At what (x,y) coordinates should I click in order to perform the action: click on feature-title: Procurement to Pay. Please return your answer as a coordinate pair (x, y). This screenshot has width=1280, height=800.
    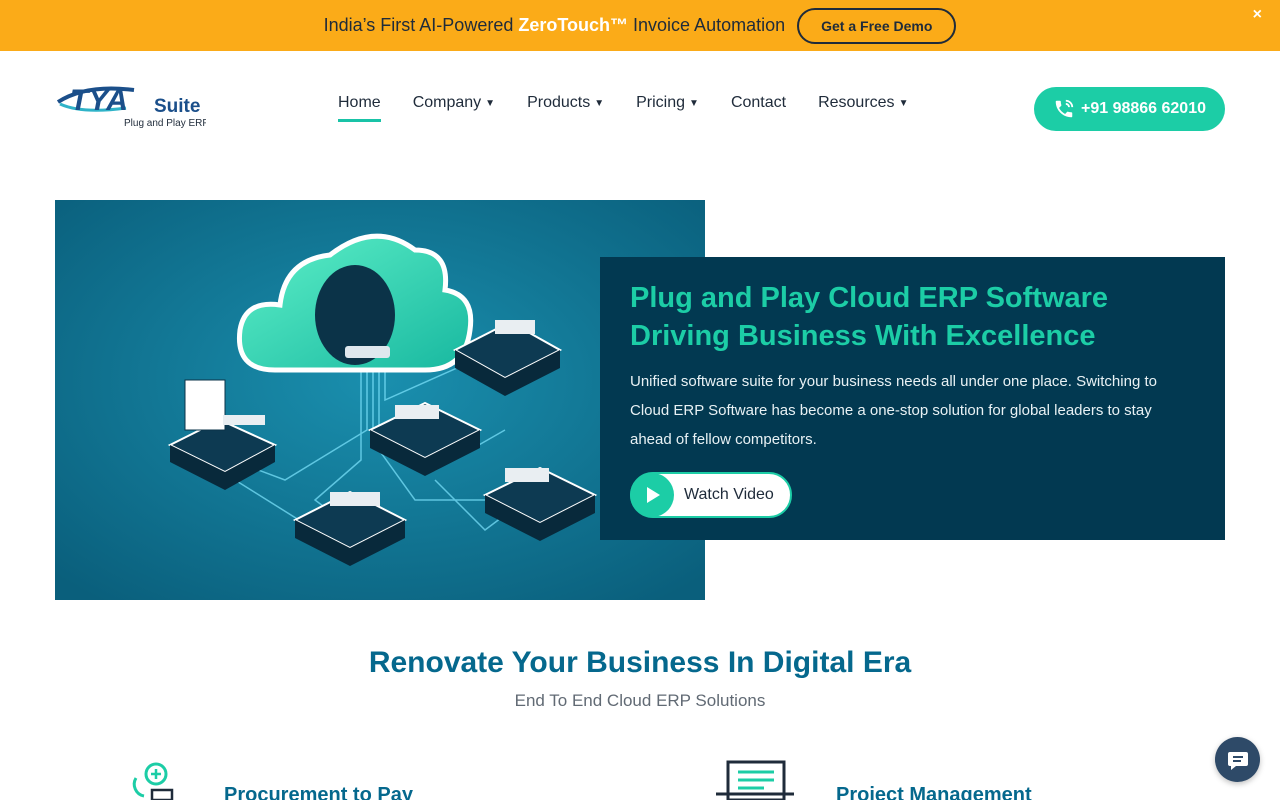
    Looking at the image, I should click on (318, 792).